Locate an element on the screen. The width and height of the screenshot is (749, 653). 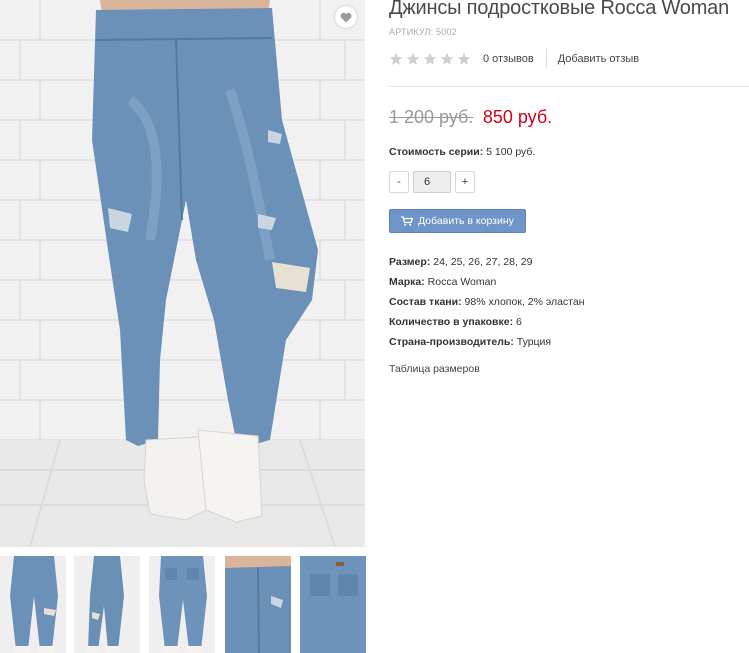
rating-row: 0 отзывов Добавить отзыв is located at coordinates (569, 59).